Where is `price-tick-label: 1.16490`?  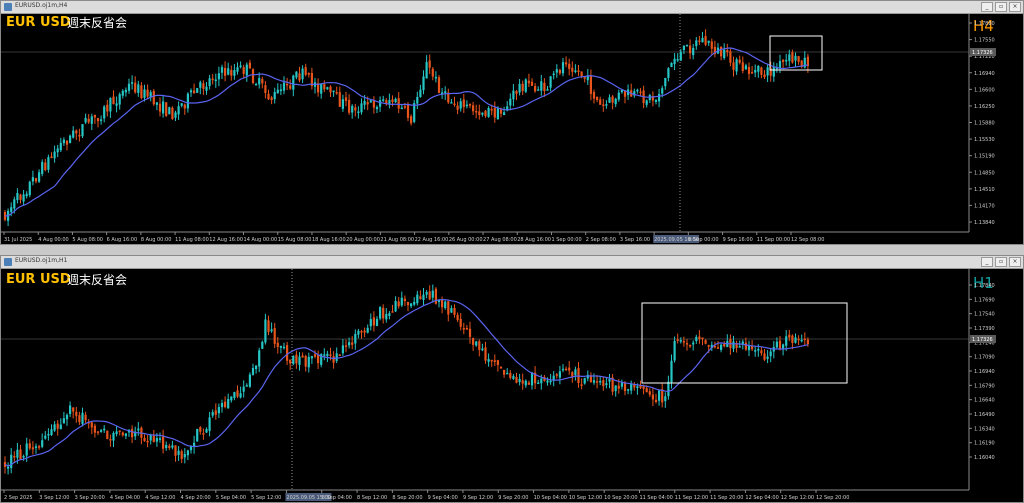
price-tick-label: 1.16490 is located at coordinates (984, 415).